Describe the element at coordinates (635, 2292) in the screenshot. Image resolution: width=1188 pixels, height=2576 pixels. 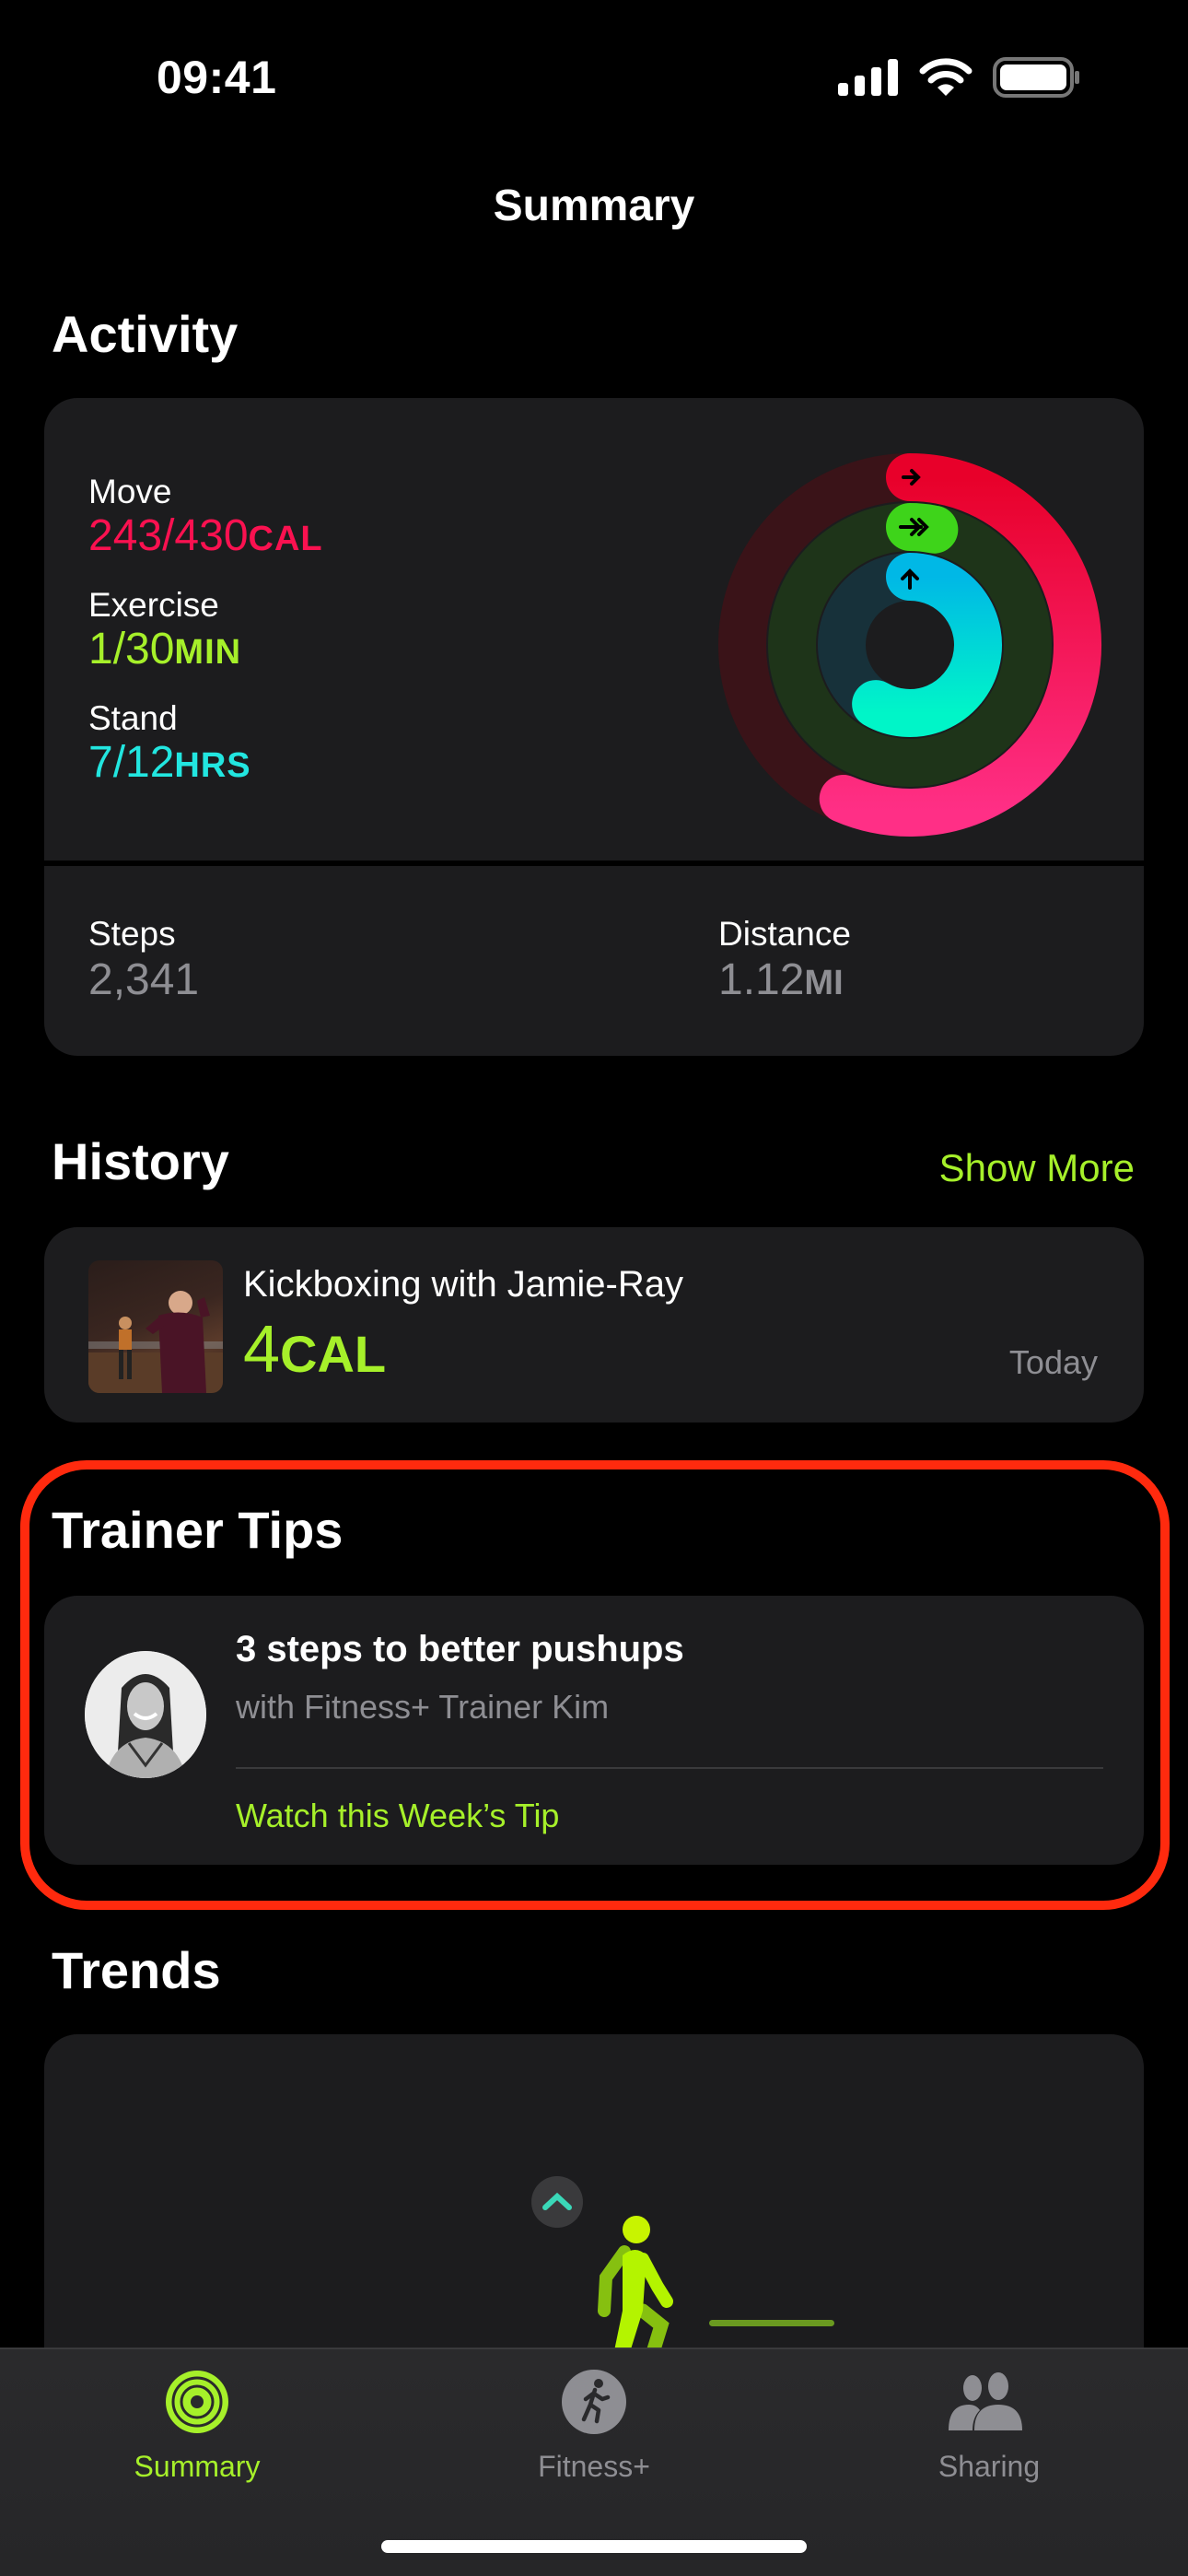
I see `walking-figure-icon` at that location.